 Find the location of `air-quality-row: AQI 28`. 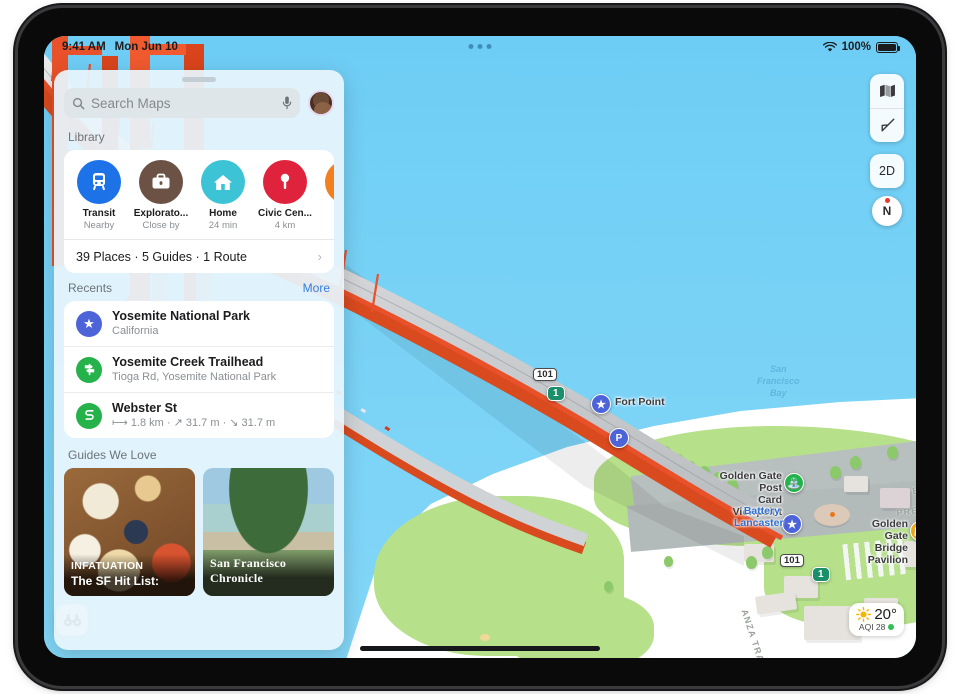

air-quality-row: AQI 28 is located at coordinates (876, 627).